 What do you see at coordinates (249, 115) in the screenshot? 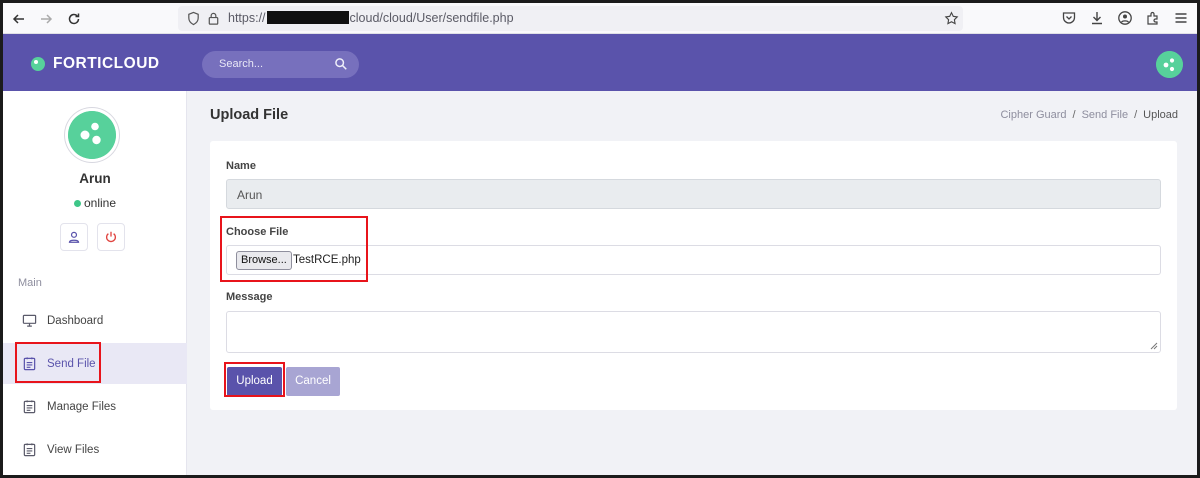
I see `page-title: Upload File` at bounding box center [249, 115].